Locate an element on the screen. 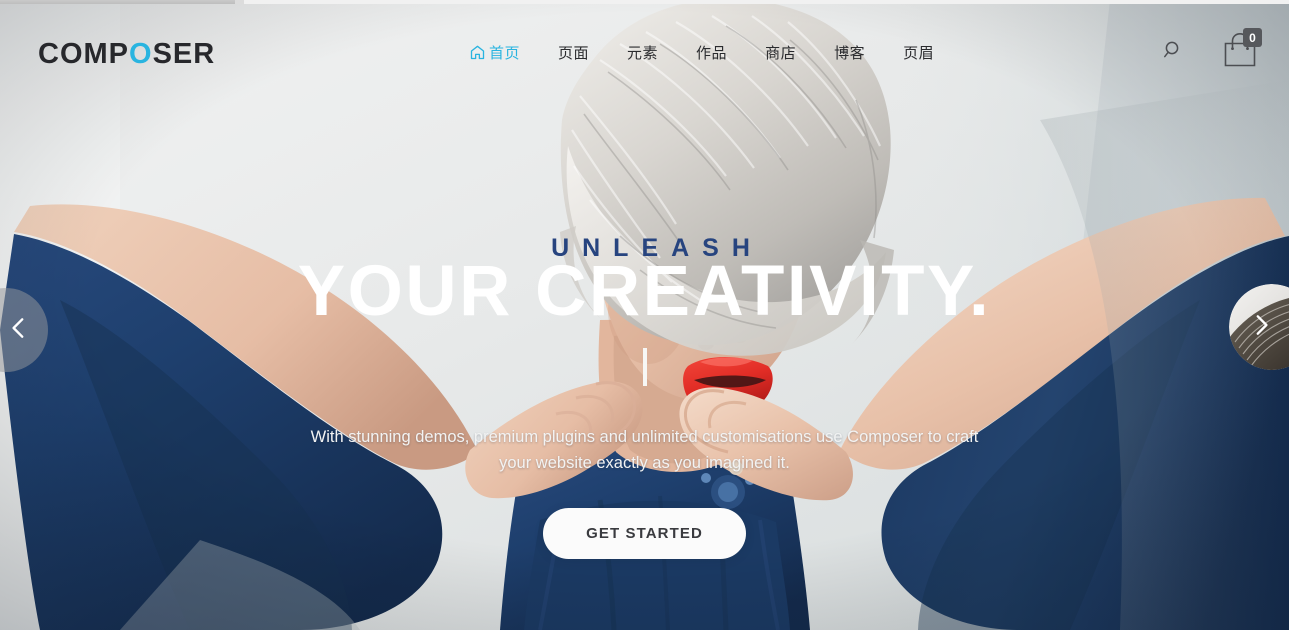  nav-item-header: 页眉 is located at coordinates (918, 52).